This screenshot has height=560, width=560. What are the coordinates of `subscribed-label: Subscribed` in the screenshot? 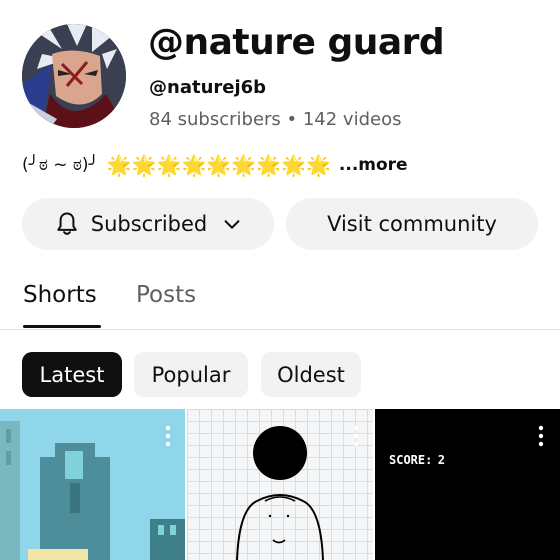 It's located at (149, 224).